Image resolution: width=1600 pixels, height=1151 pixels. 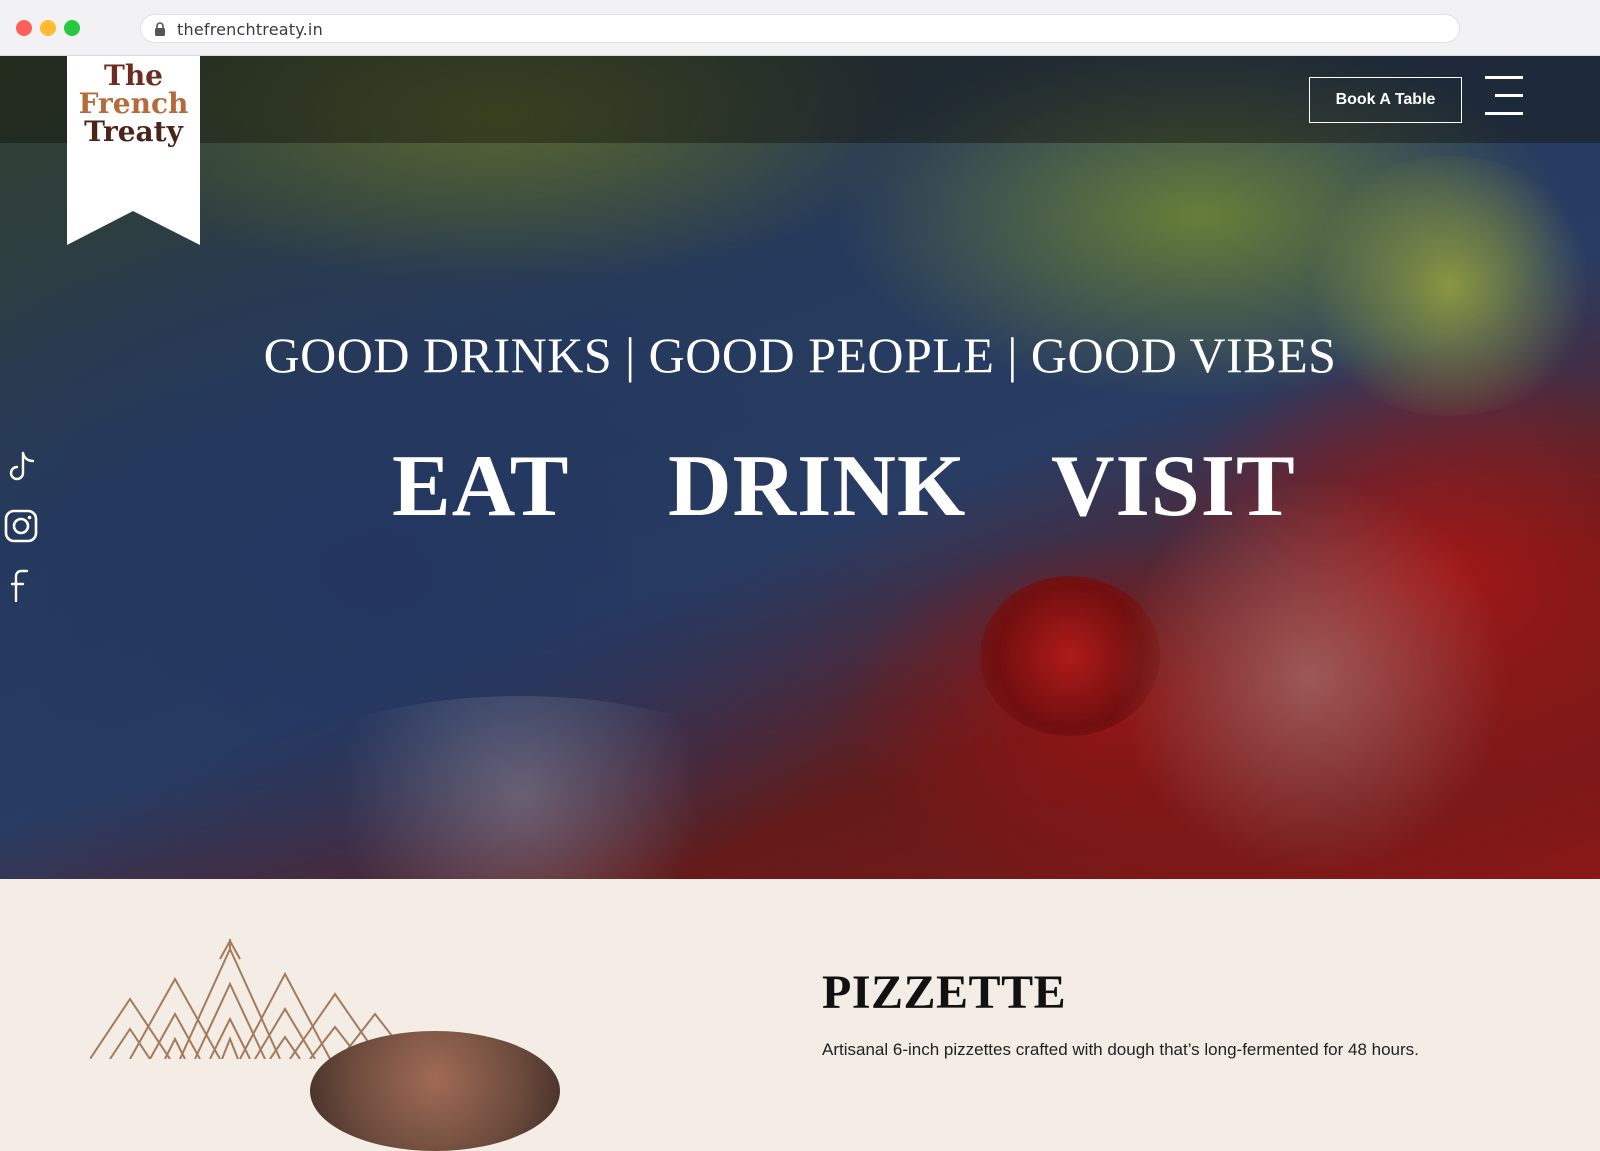 I want to click on lock-icon, so click(x=160, y=29).